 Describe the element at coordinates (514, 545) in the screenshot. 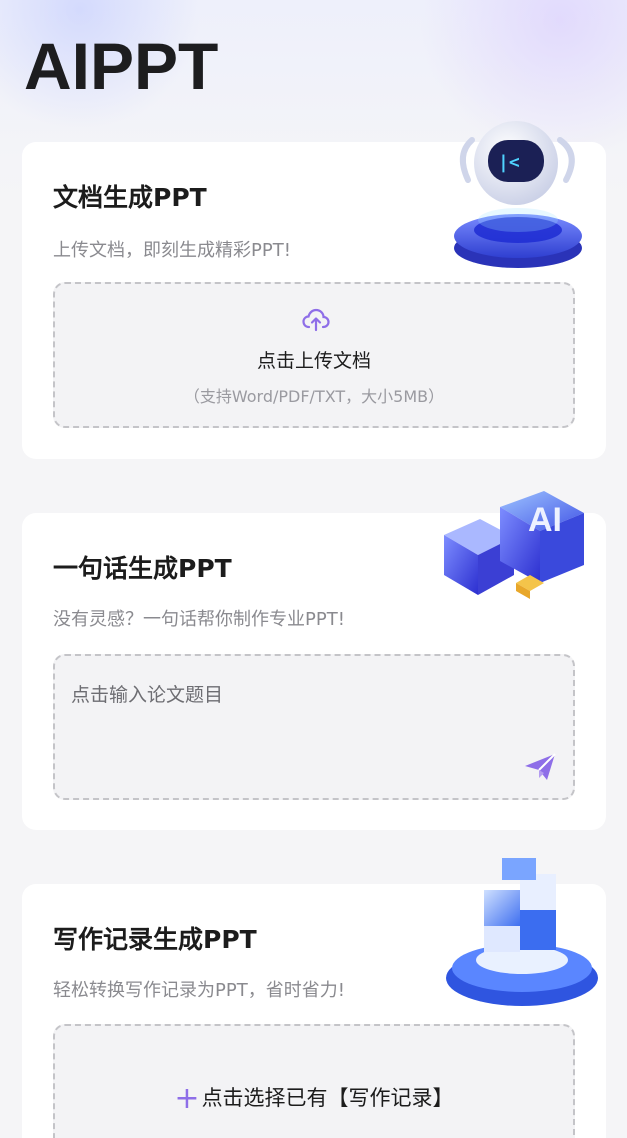

I see `ai-cube-illustration: AI` at that location.